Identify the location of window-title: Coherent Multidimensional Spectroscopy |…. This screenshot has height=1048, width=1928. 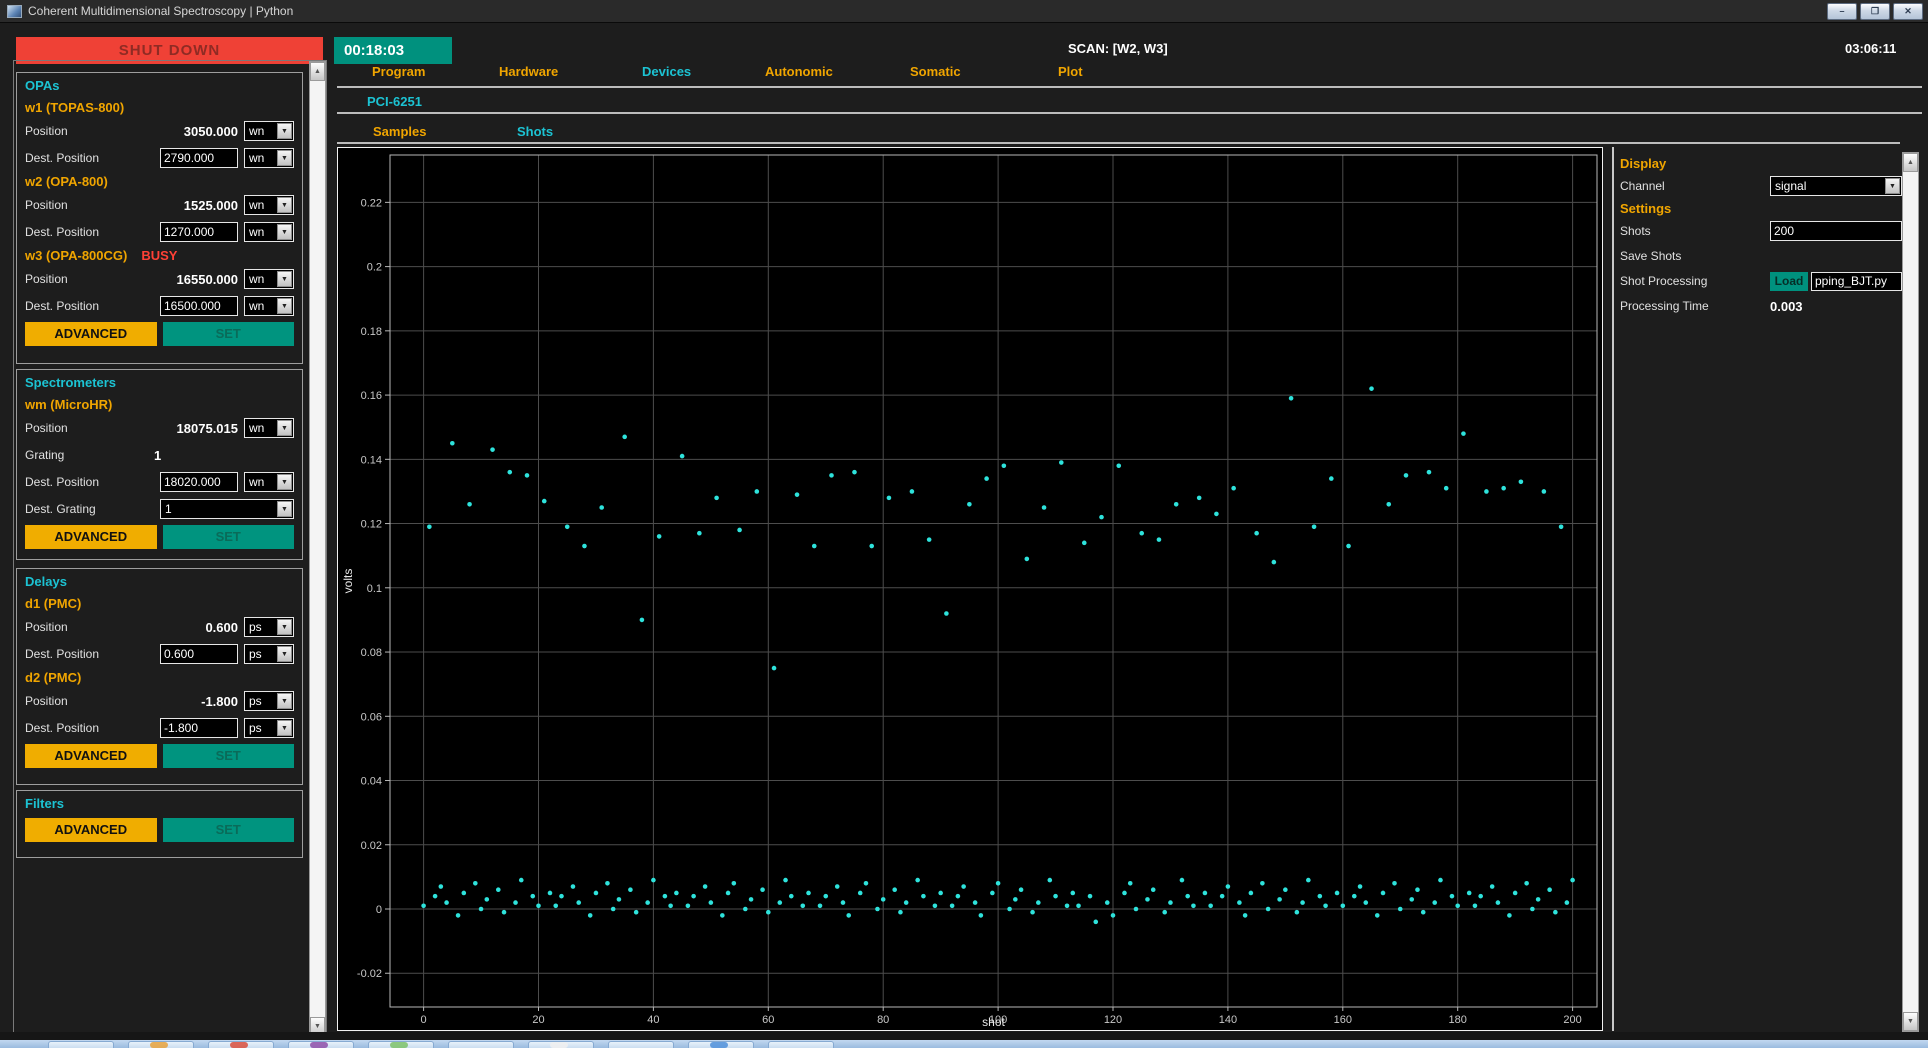
(161, 11).